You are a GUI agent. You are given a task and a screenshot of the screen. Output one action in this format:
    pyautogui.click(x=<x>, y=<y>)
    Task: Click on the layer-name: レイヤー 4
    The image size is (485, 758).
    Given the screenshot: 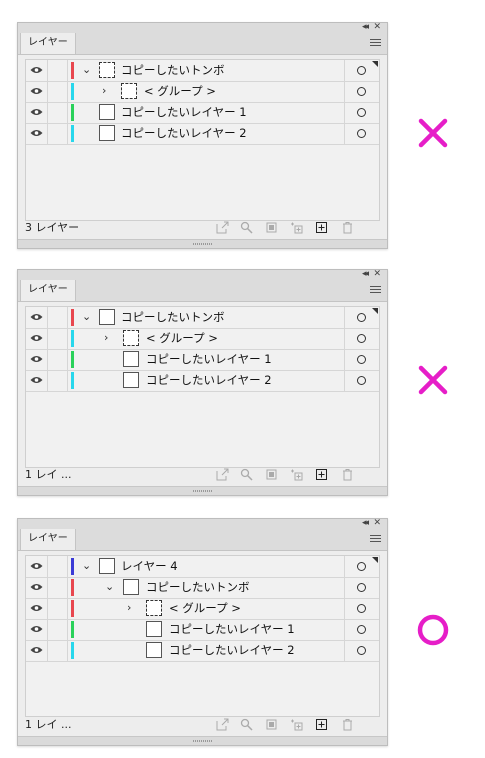 What is the action you would take?
    pyautogui.click(x=149, y=566)
    